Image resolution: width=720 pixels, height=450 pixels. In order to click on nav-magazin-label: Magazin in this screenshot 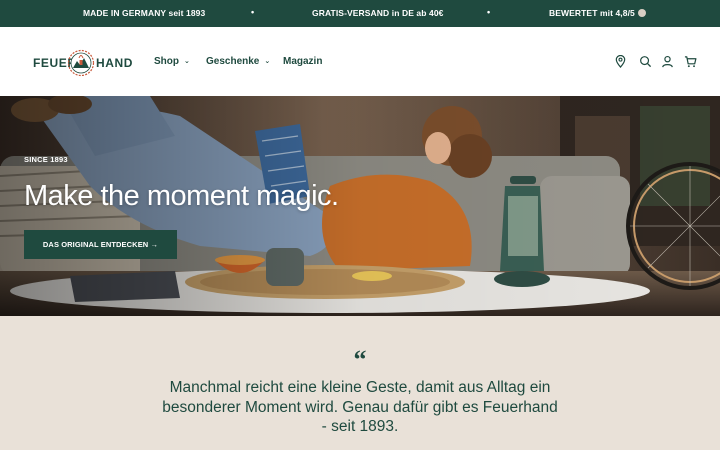, I will do `click(303, 61)`.